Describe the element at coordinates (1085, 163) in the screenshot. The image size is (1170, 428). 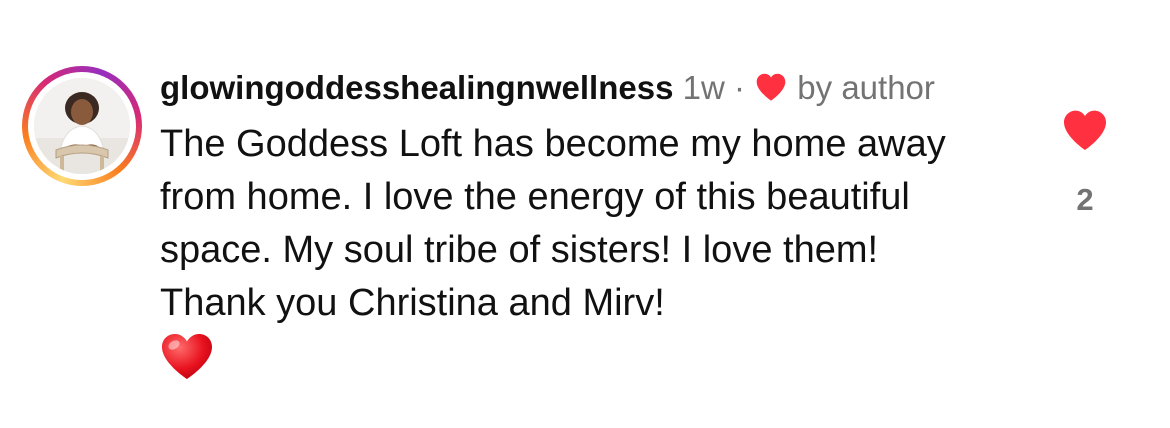
I see `like-column: 2` at that location.